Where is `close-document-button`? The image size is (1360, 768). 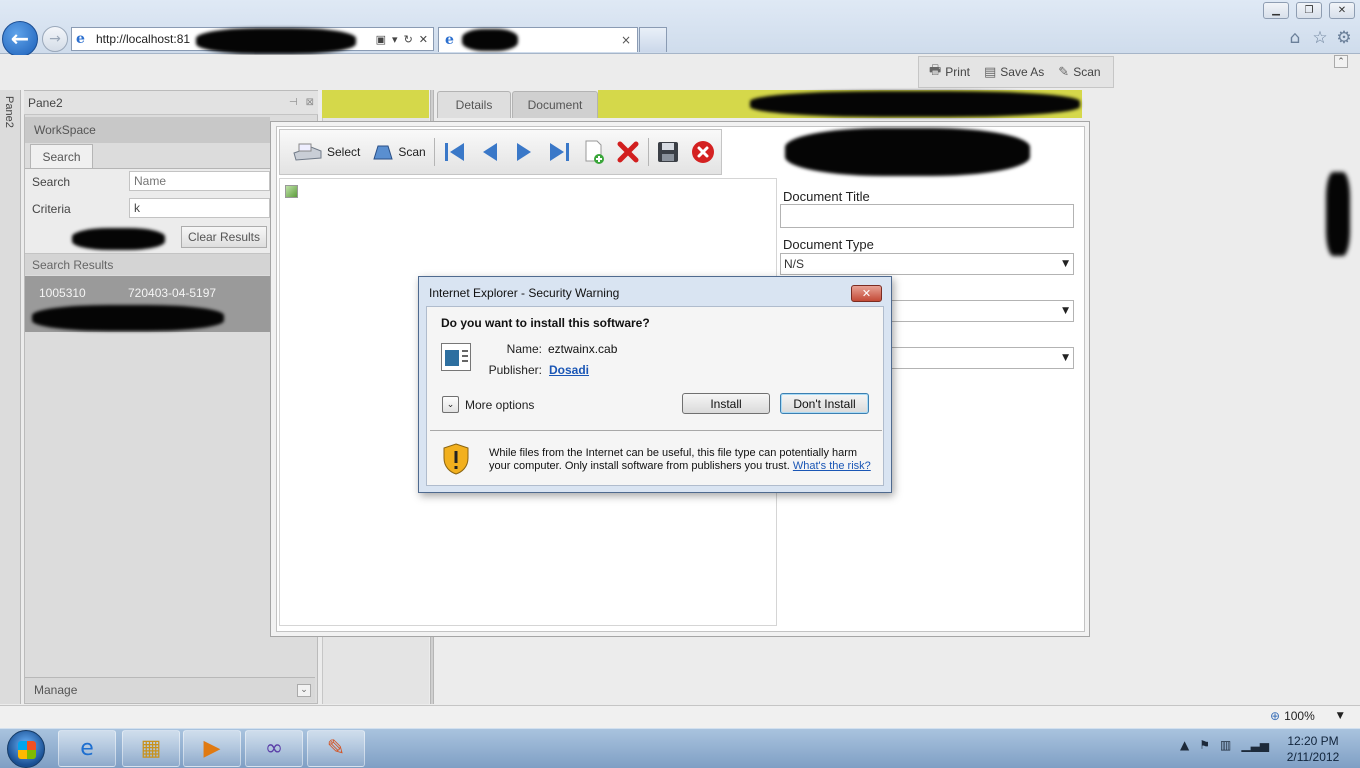 close-document-button is located at coordinates (703, 152).